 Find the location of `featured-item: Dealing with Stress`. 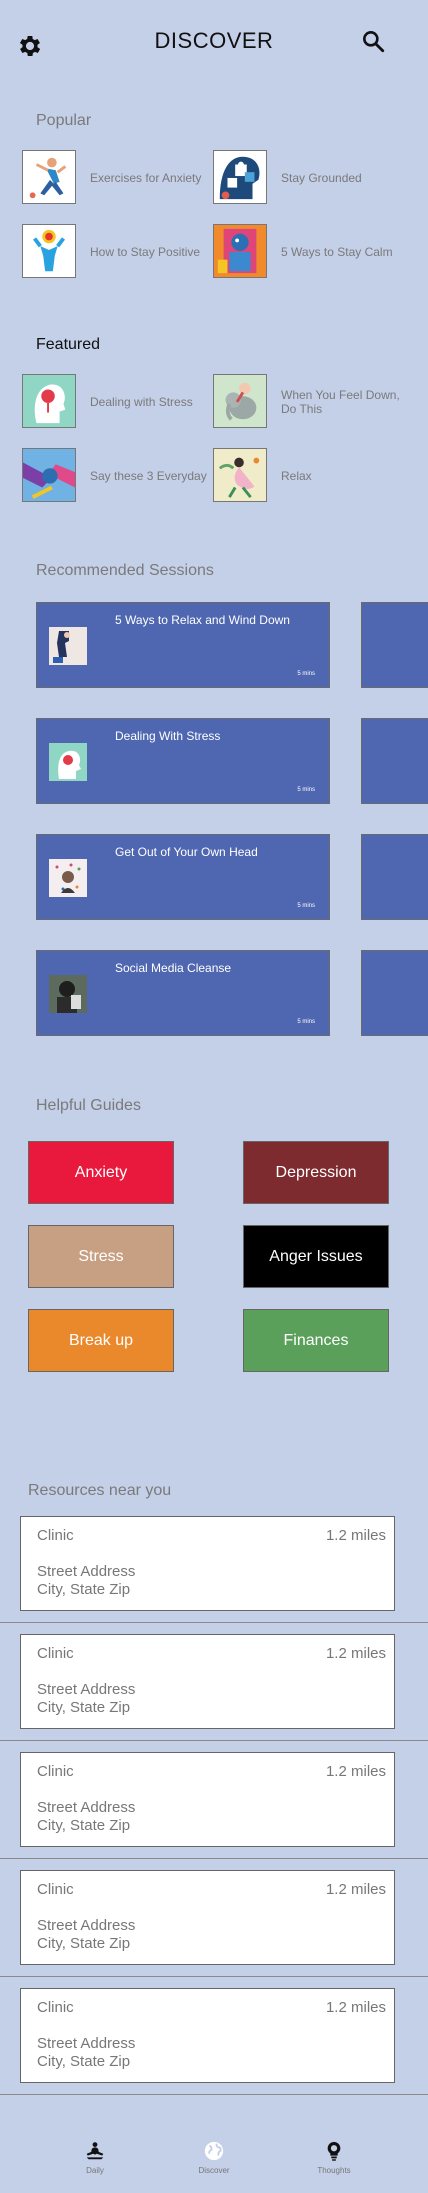

featured-item: Dealing with Stress is located at coordinates (117, 402).